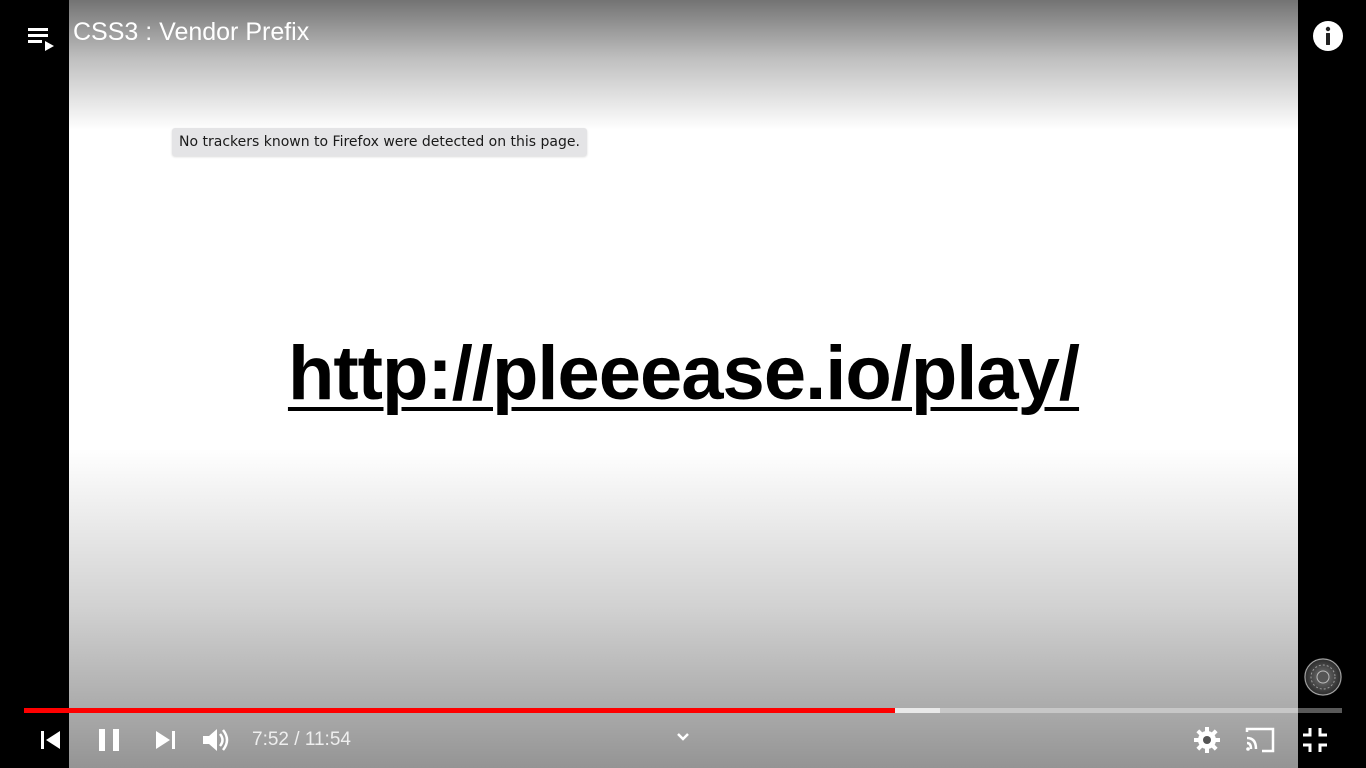  I want to click on slide-url-label: http://pleeease.io/play/, so click(683, 373).